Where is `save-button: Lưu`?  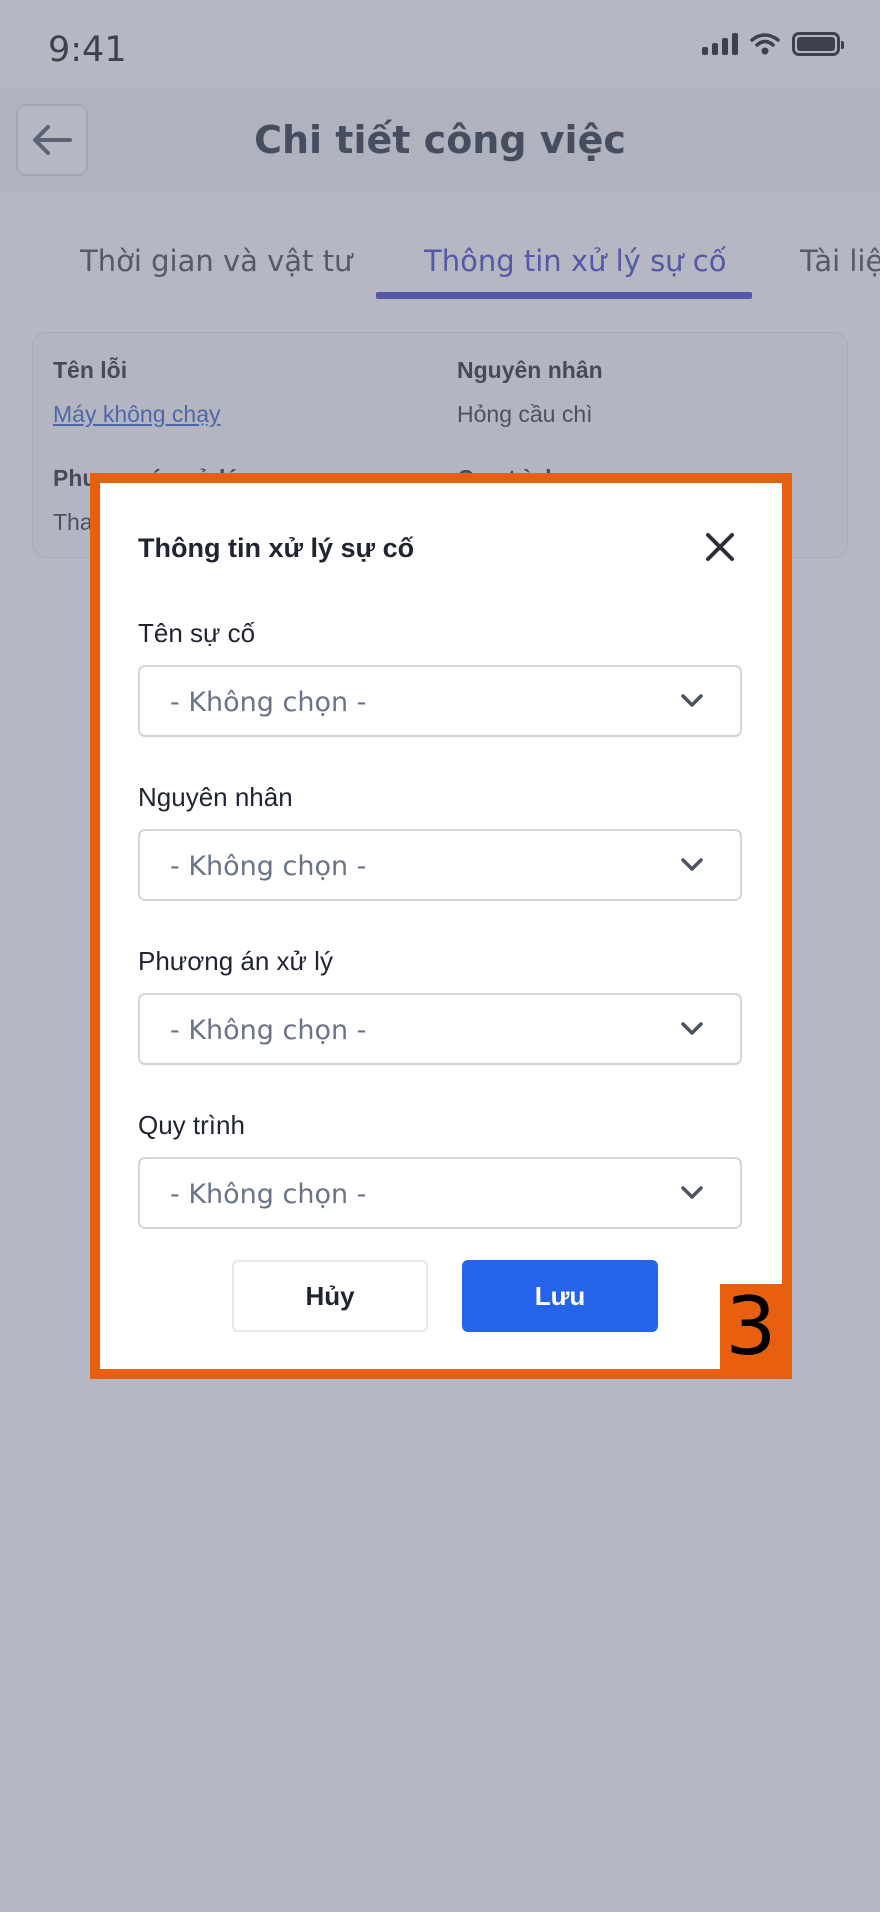 save-button: Lưu is located at coordinates (560, 1296).